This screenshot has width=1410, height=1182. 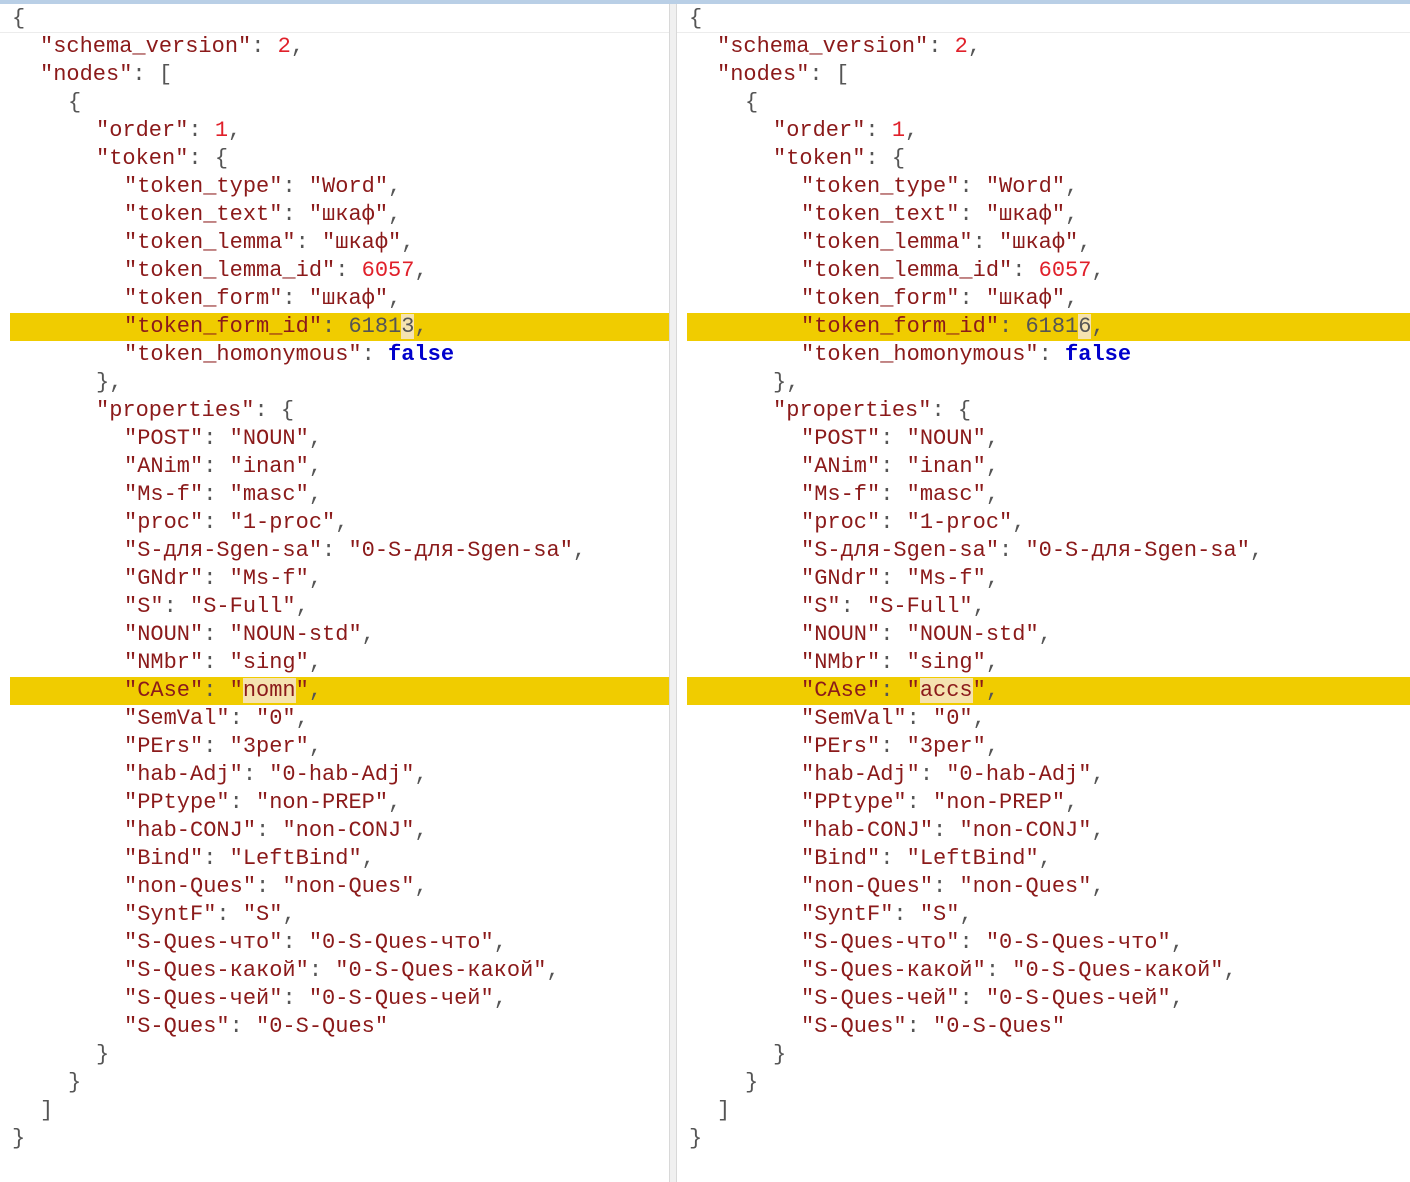 What do you see at coordinates (946, 243) in the screenshot?
I see `line-content: "token_lemma": "шкаф",` at bounding box center [946, 243].